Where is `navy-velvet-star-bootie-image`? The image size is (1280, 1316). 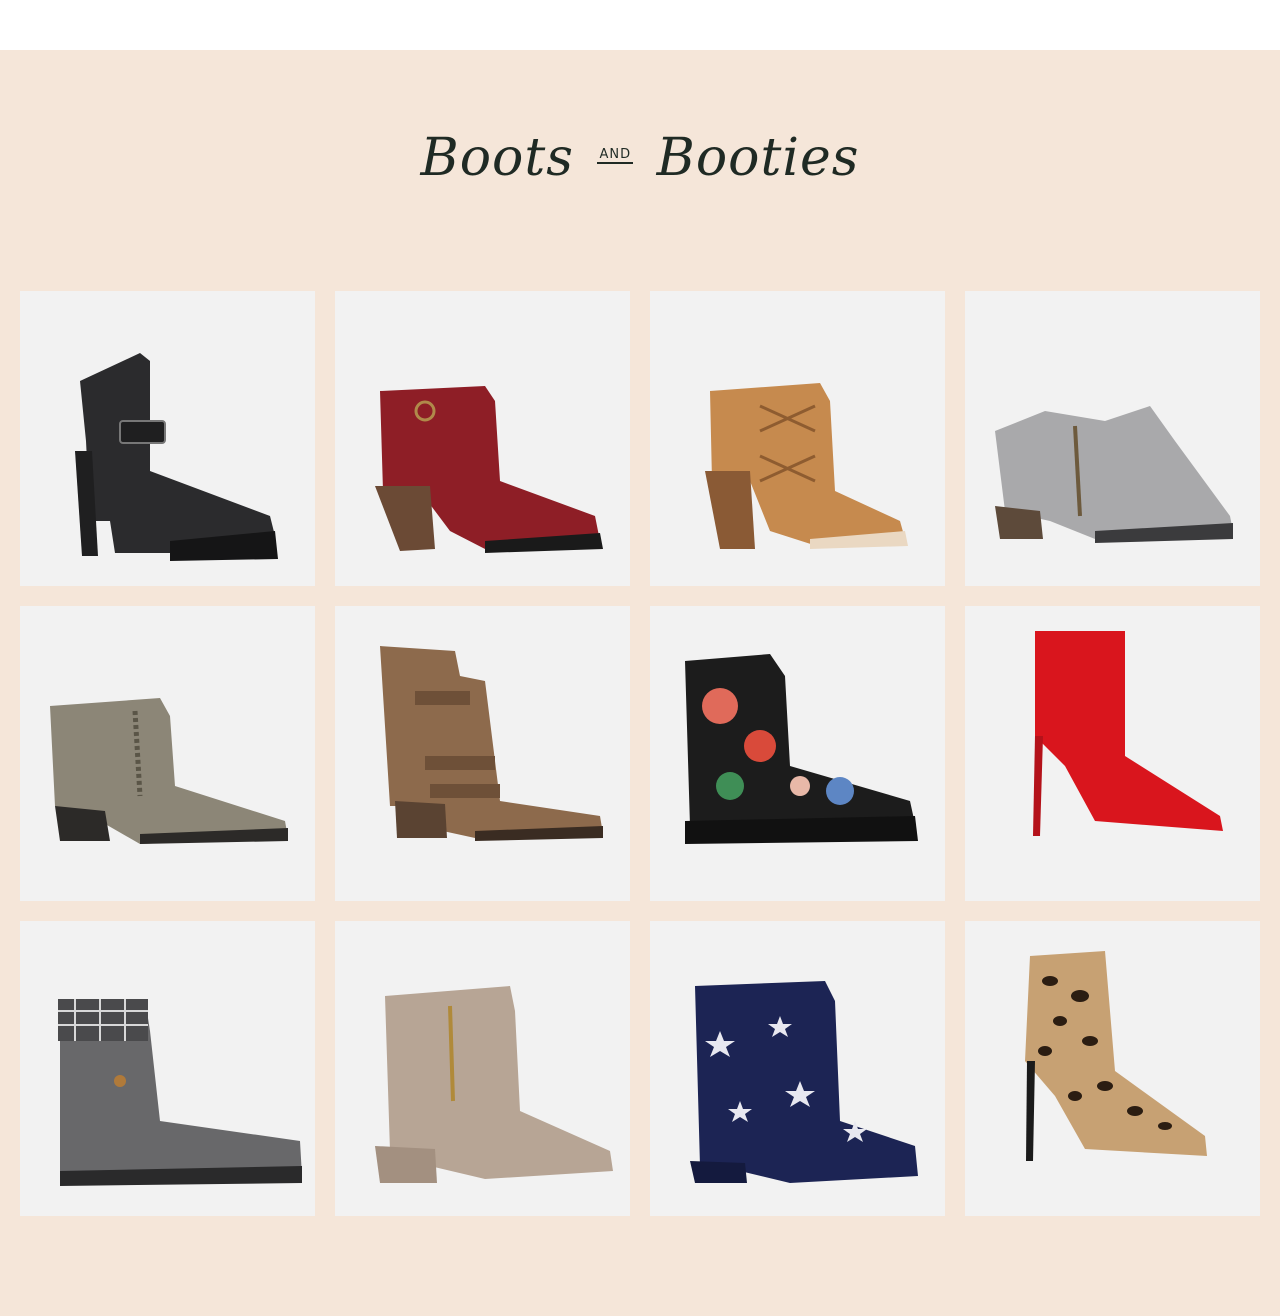
navy-velvet-star-bootie-image is located at coordinates (804, 1082).